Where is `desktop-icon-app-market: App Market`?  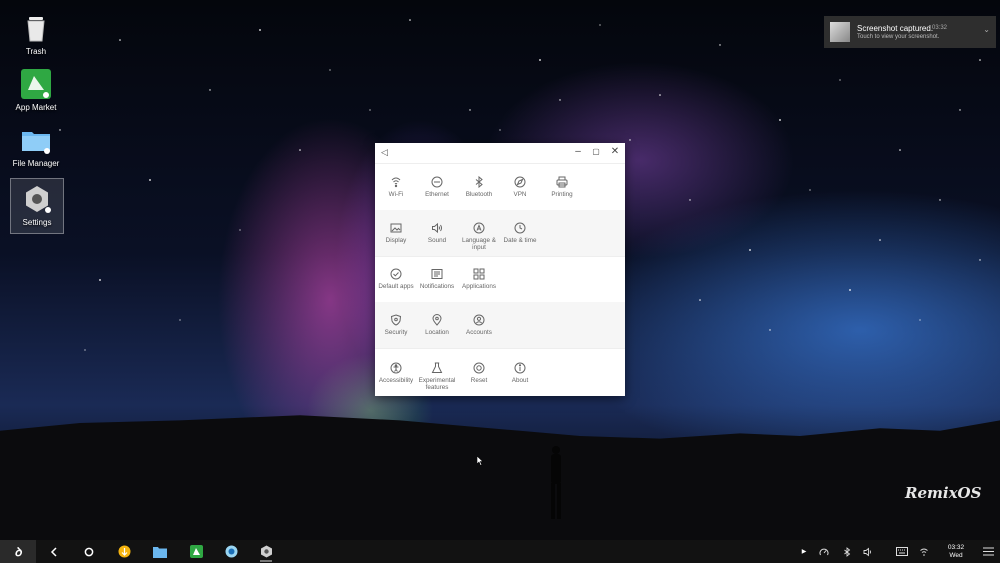 desktop-icon-app-market: App Market is located at coordinates (36, 90).